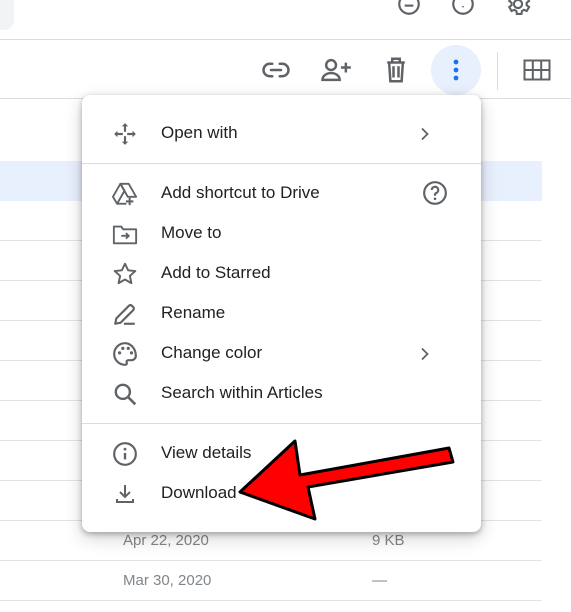  I want to click on menu-item-add-shortcut: Add shortcut to Drive, so click(281, 193).